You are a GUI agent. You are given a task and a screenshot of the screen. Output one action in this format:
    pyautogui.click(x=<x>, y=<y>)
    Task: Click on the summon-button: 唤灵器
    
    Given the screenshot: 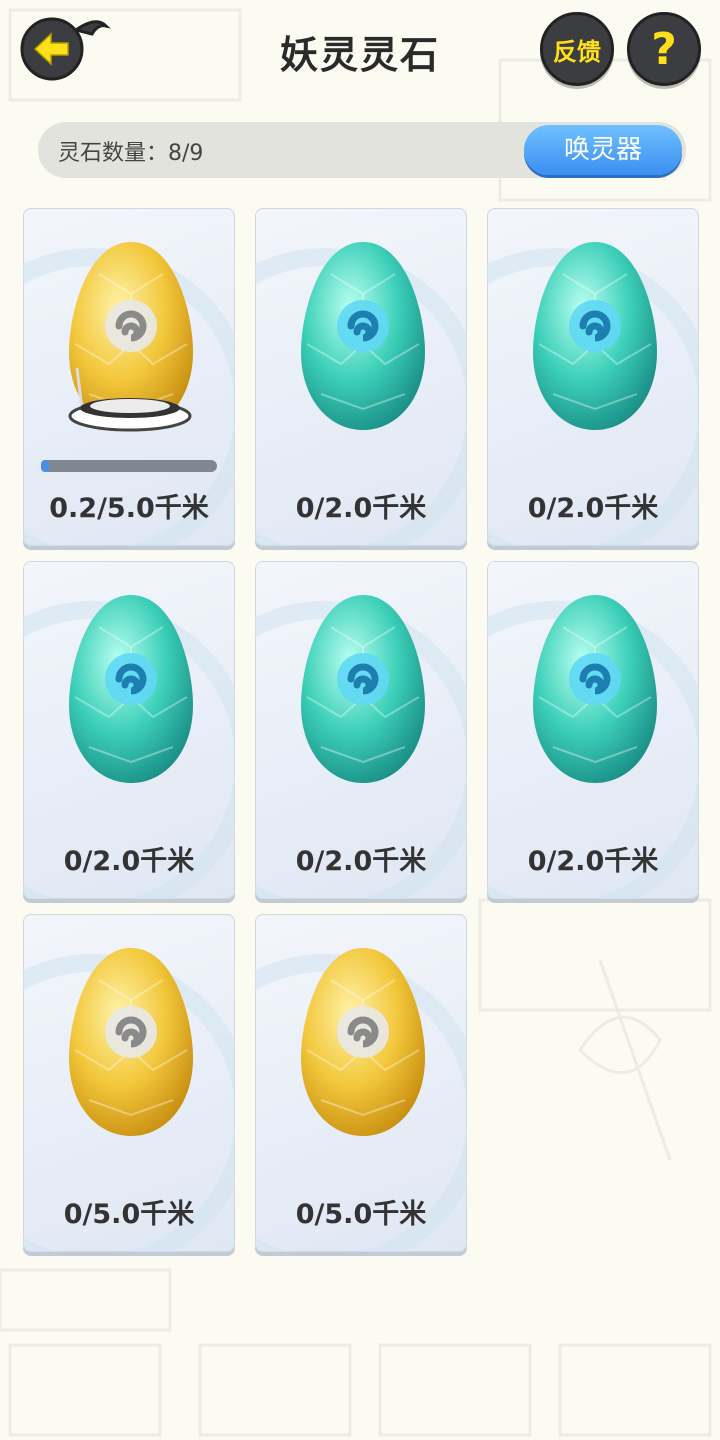 What is the action you would take?
    pyautogui.click(x=603, y=150)
    